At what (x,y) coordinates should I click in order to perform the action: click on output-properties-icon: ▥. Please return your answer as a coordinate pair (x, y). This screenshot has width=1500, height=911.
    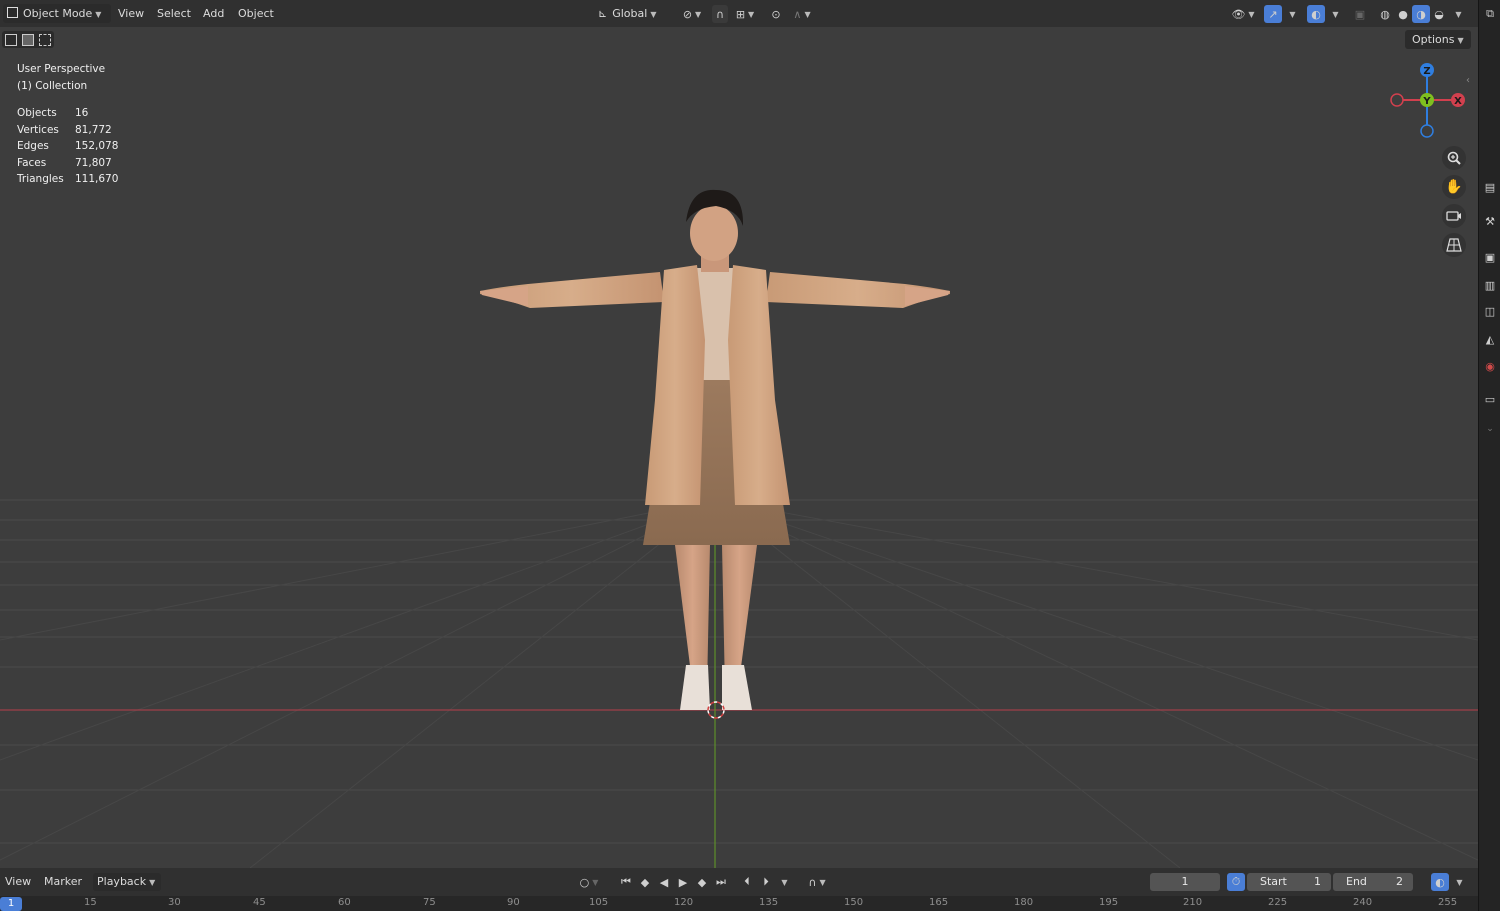
    Looking at the image, I should click on (1490, 285).